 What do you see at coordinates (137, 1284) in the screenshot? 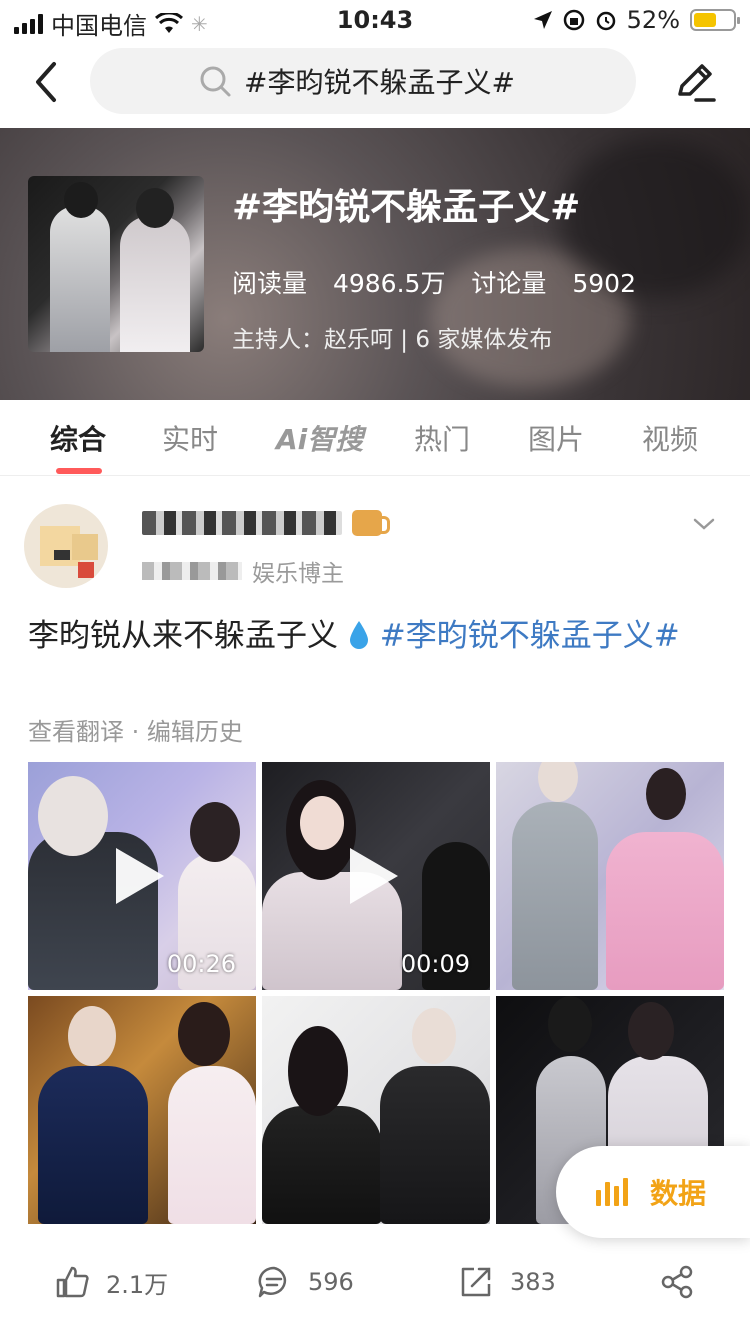
I see `like-count: 2.1万` at bounding box center [137, 1284].